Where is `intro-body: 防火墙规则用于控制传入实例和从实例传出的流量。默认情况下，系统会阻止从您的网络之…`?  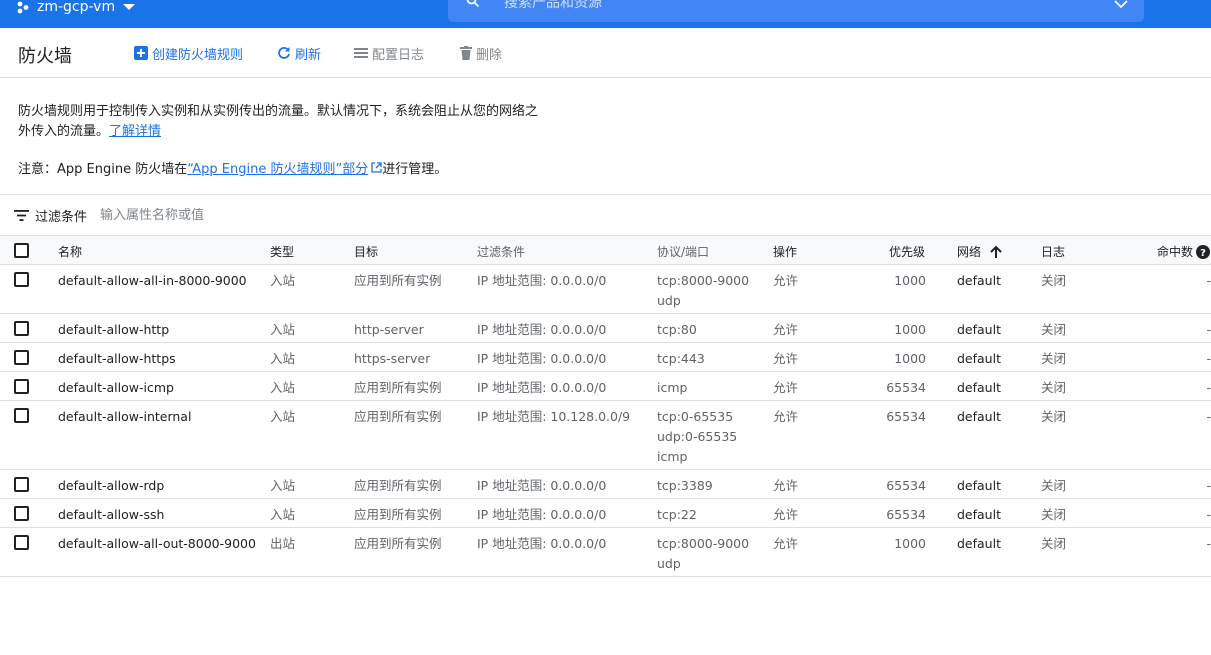 intro-body: 防火墙规则用于控制传入实例和从实例传出的流量。默认情况下，系统会阻止从您的网络之… is located at coordinates (278, 121).